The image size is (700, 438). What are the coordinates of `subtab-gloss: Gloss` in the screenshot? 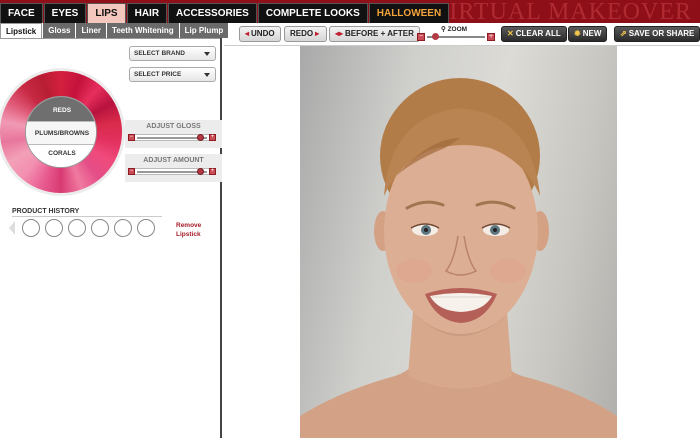 It's located at (59, 30).